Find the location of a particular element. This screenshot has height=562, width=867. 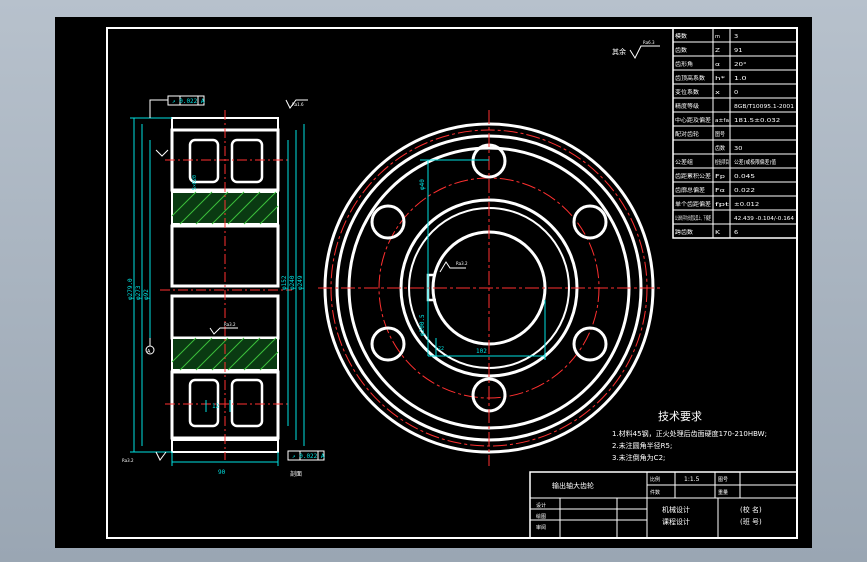

tip-diameter-dim: φ279.0 is located at coordinates (130, 289).